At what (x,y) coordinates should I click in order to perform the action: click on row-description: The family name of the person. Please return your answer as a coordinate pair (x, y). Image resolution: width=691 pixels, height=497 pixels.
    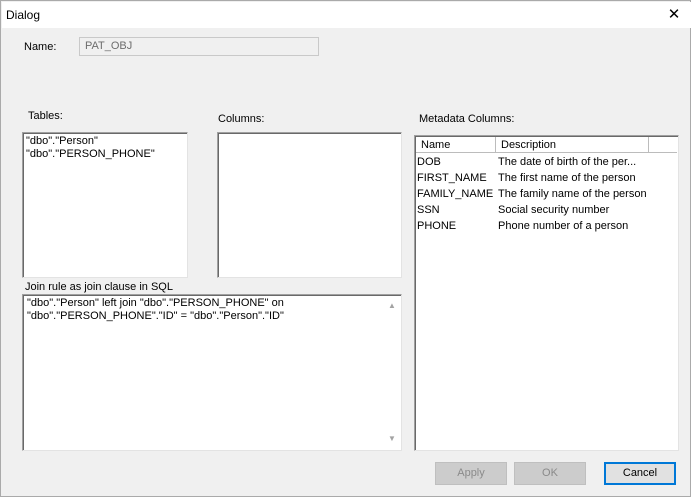
    Looking at the image, I should click on (572, 194).